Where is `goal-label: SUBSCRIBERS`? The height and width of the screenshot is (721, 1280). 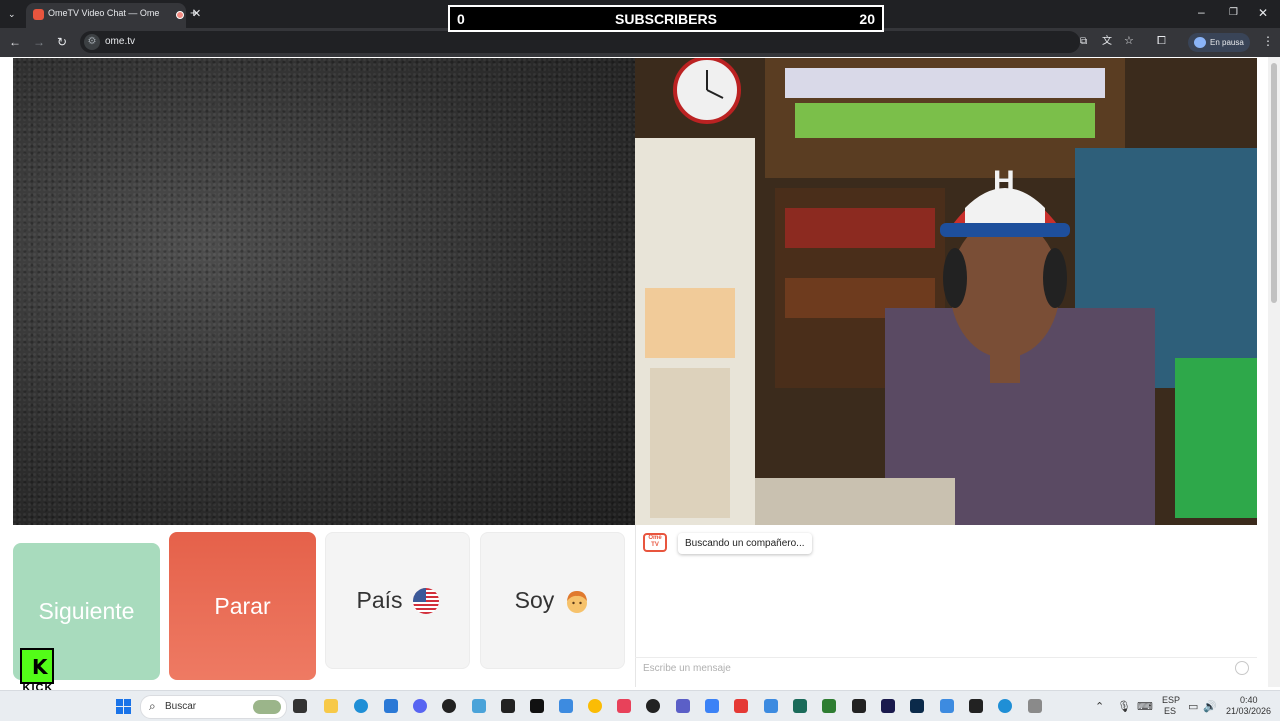 goal-label: SUBSCRIBERS is located at coordinates (666, 19).